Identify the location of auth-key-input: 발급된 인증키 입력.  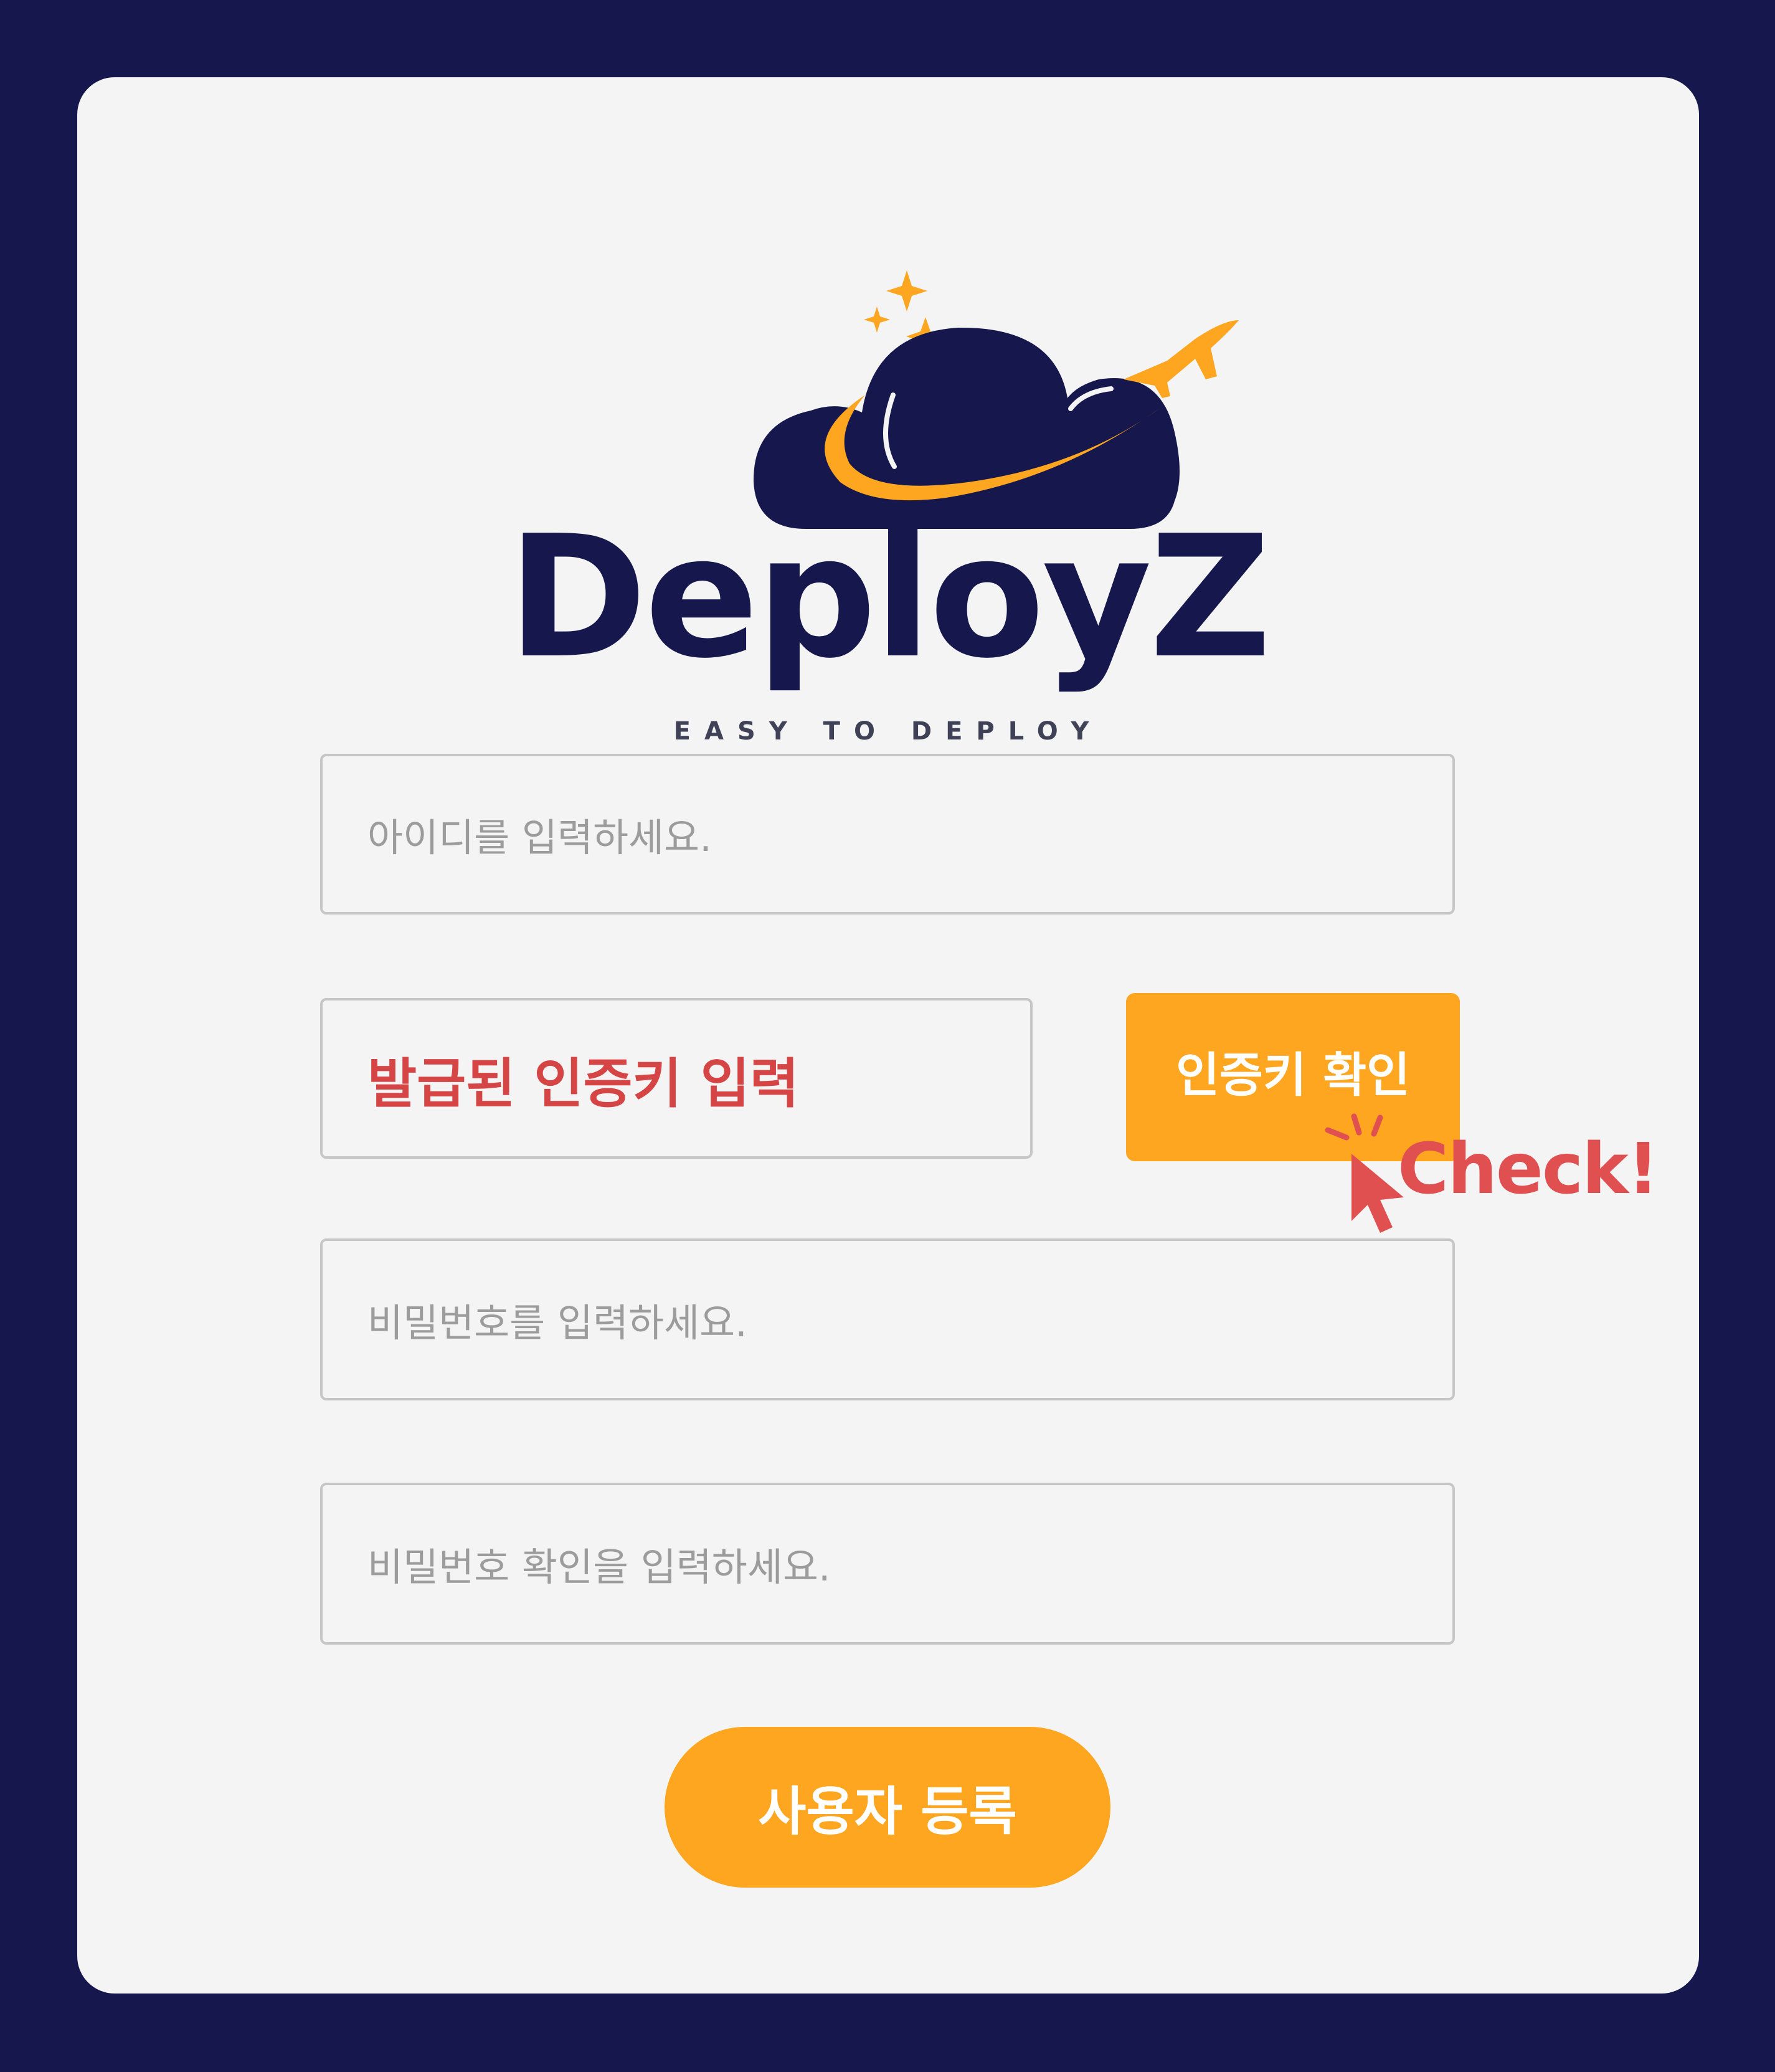
(676, 1078).